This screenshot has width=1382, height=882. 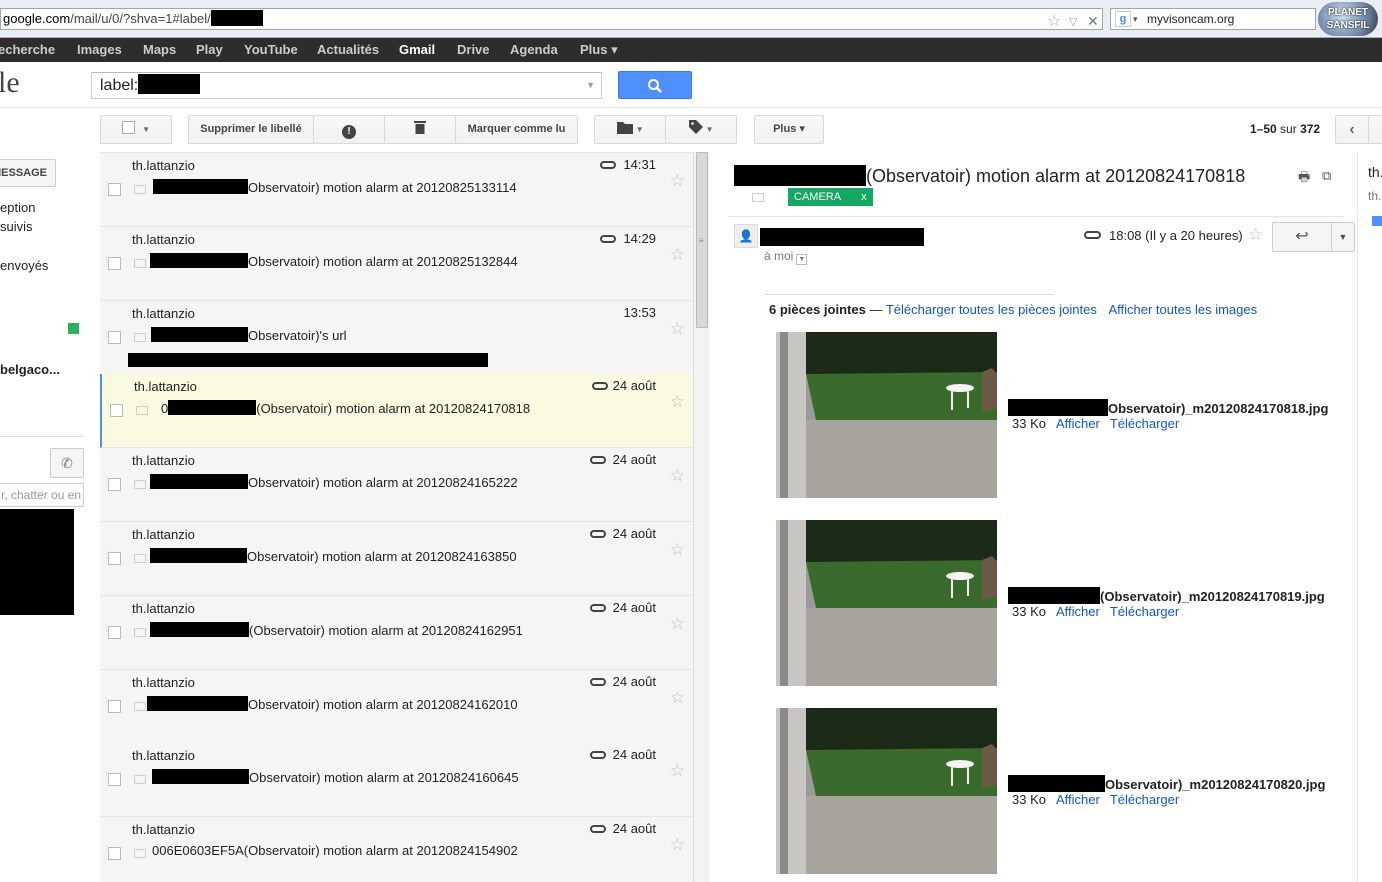 What do you see at coordinates (24, 265) in the screenshot?
I see `nav-sent: envoyés` at bounding box center [24, 265].